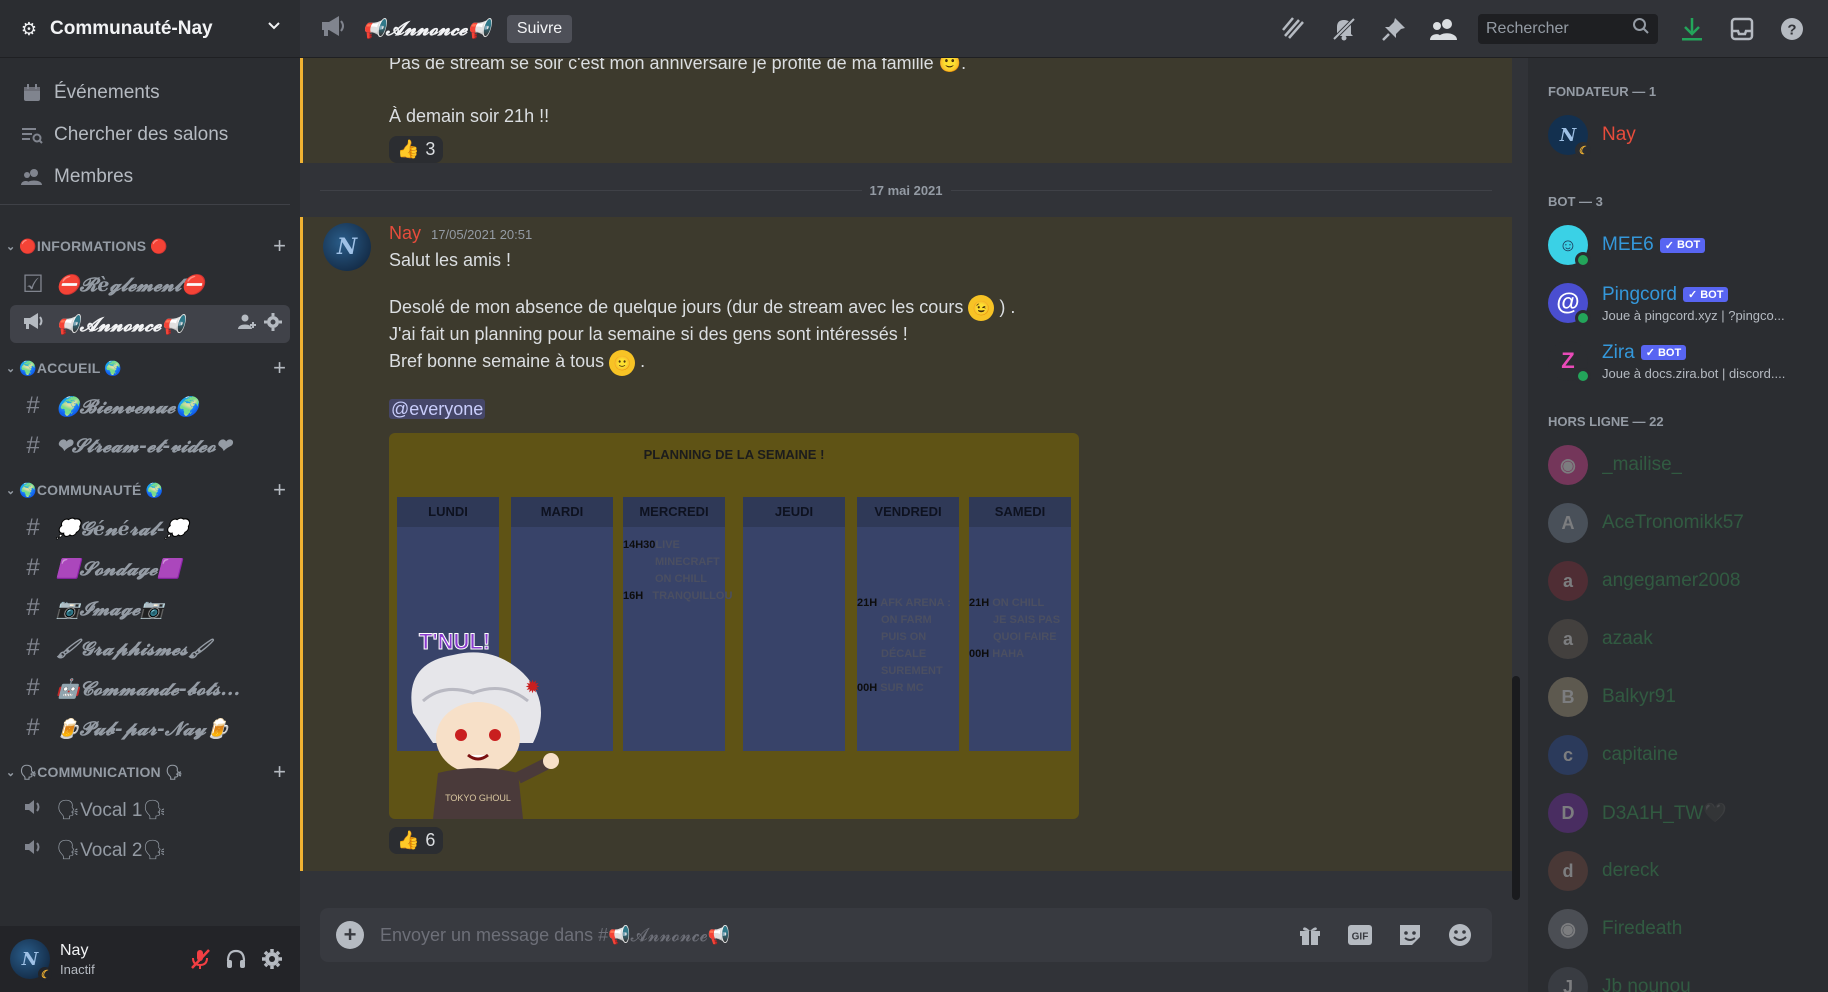  Describe the element at coordinates (150, 246) in the screenshot. I see `category-informations: ⌄ 🔴INFORMATIONS 🔴 +` at that location.